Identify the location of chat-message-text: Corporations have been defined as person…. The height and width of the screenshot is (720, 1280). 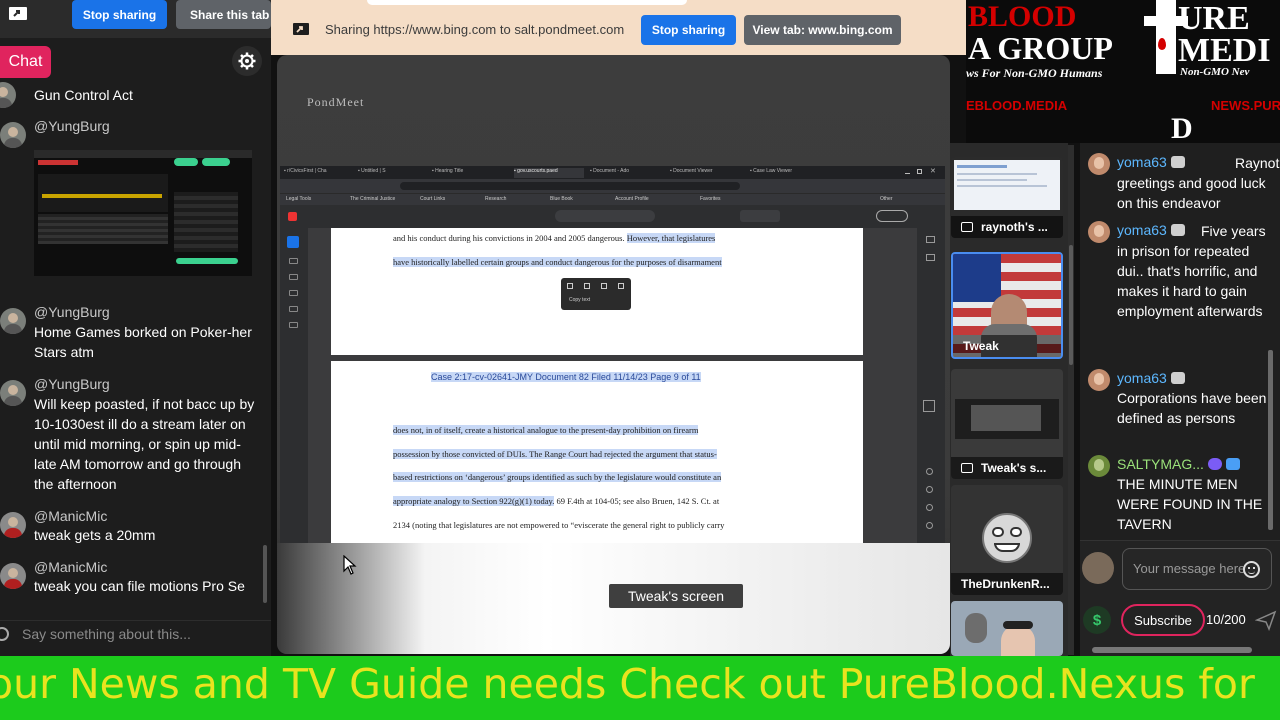
(1192, 408).